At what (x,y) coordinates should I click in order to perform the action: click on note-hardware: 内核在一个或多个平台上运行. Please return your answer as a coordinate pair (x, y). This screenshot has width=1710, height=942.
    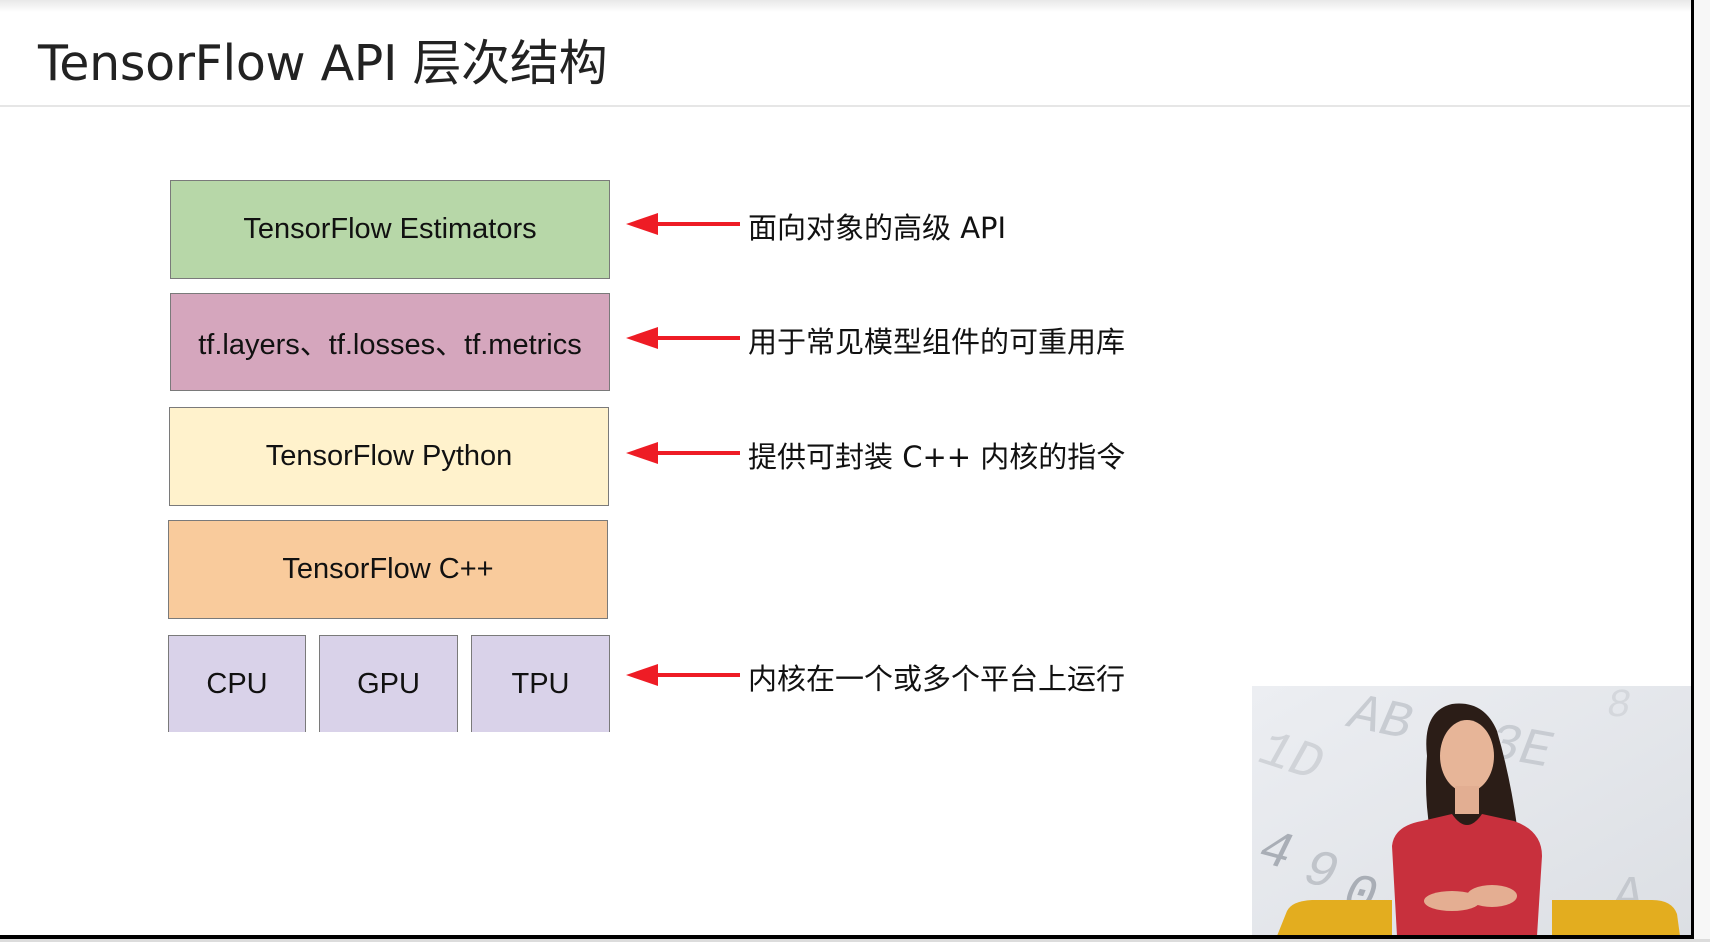
    Looking at the image, I should click on (937, 679).